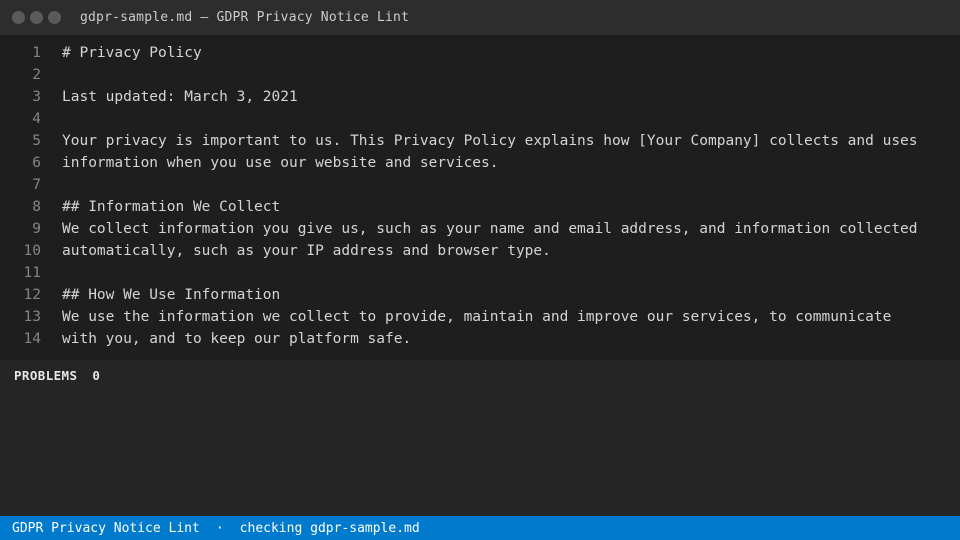 Image resolution: width=960 pixels, height=540 pixels. I want to click on editor-line: 4, so click(480, 119).